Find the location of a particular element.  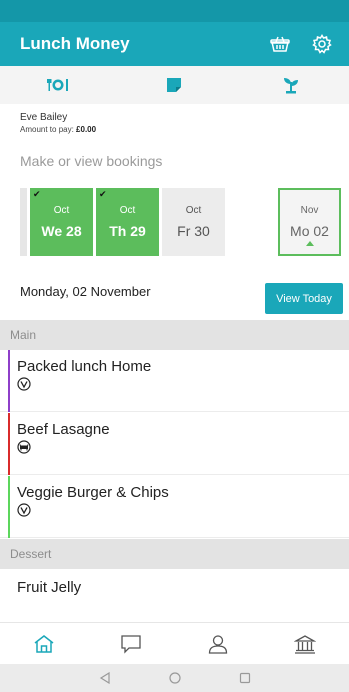

nav-home is located at coordinates (43, 644).